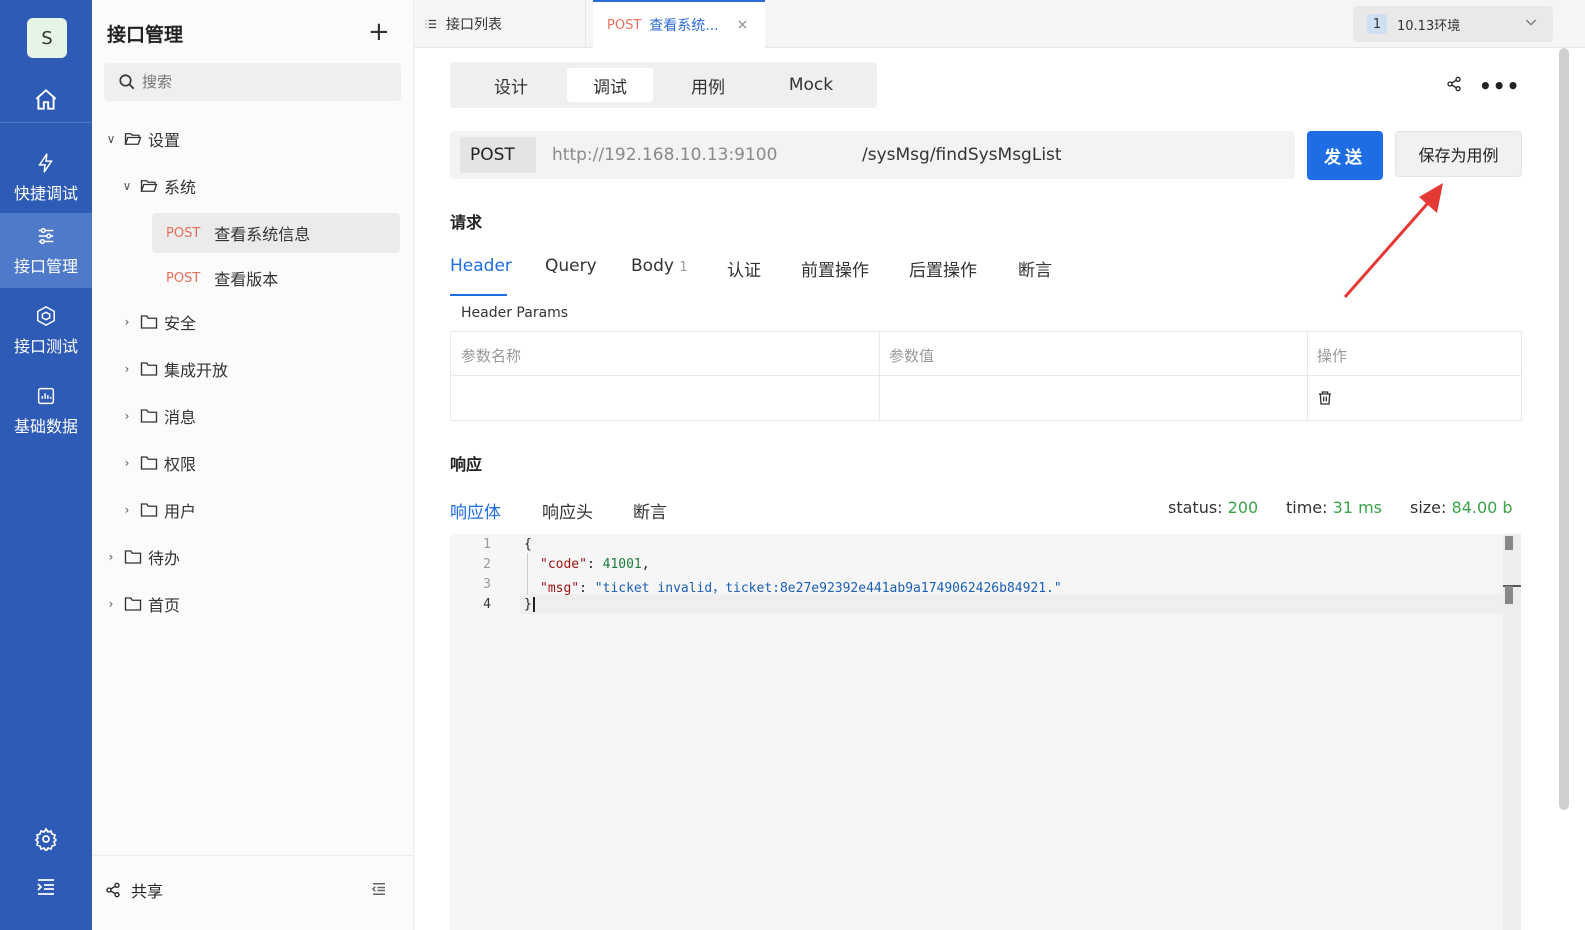  Describe the element at coordinates (664, 155) in the screenshot. I see `host-field: http://192.168.10.13:9100` at that location.